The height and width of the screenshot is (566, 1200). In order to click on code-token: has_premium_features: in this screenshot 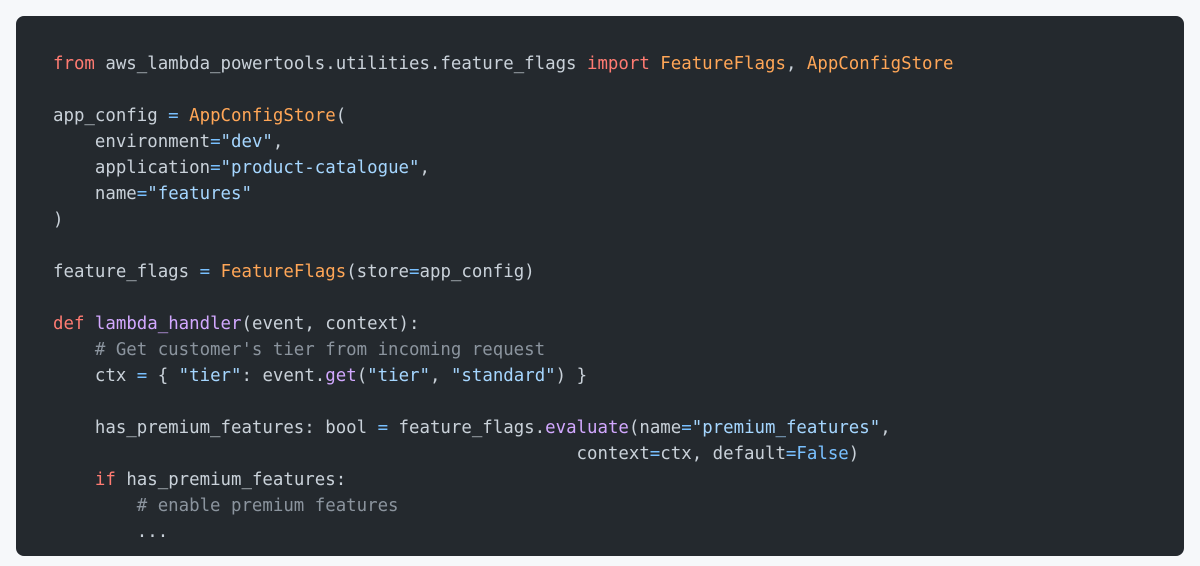, I will do `click(231, 480)`.